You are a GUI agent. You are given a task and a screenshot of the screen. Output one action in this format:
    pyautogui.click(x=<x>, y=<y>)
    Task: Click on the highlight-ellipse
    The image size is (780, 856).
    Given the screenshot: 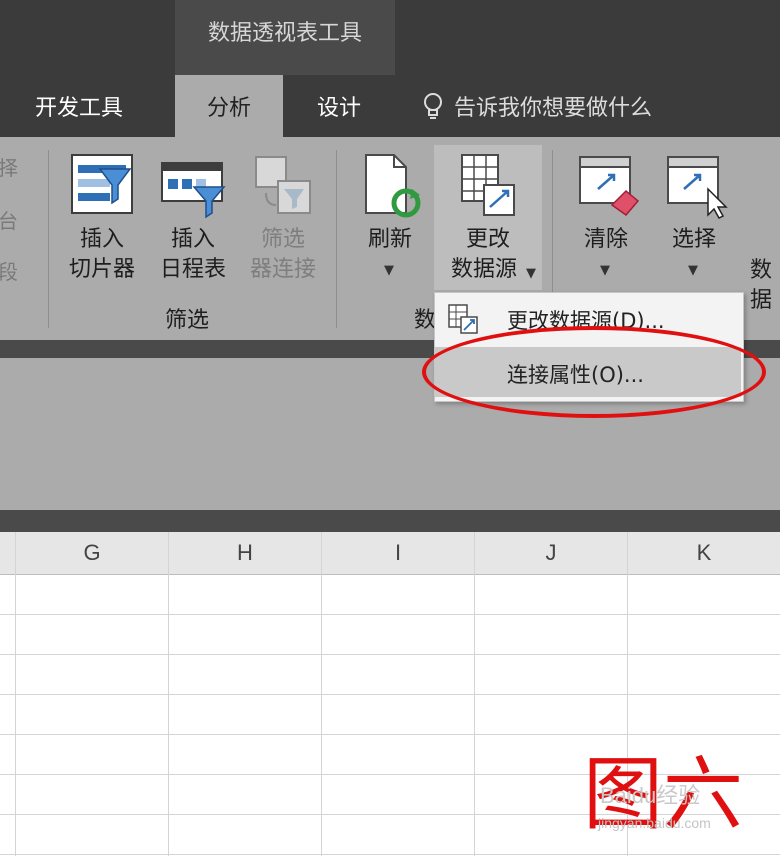 What is the action you would take?
    pyautogui.click(x=594, y=372)
    